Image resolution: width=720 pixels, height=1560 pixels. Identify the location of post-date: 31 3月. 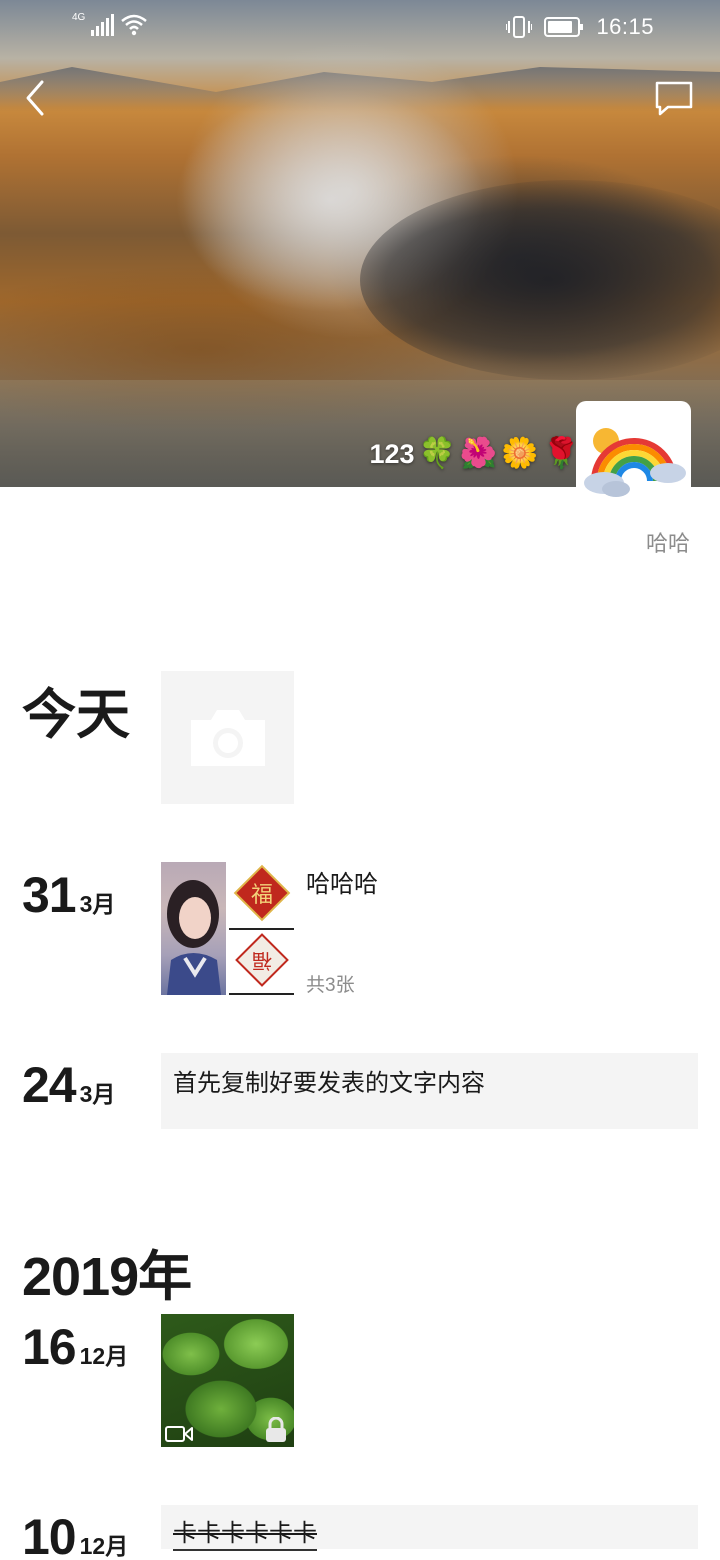
(68, 895).